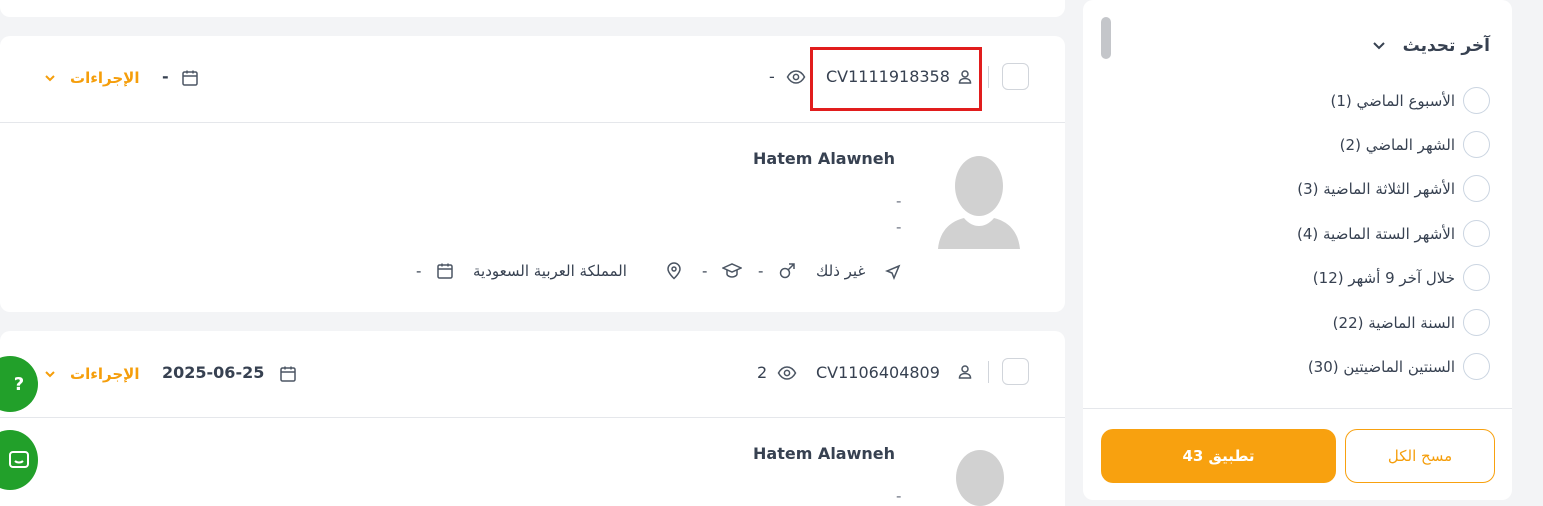  What do you see at coordinates (1392, 100) in the screenshot?
I see `filter-option-label: الأسبوع الماضي (1)` at bounding box center [1392, 100].